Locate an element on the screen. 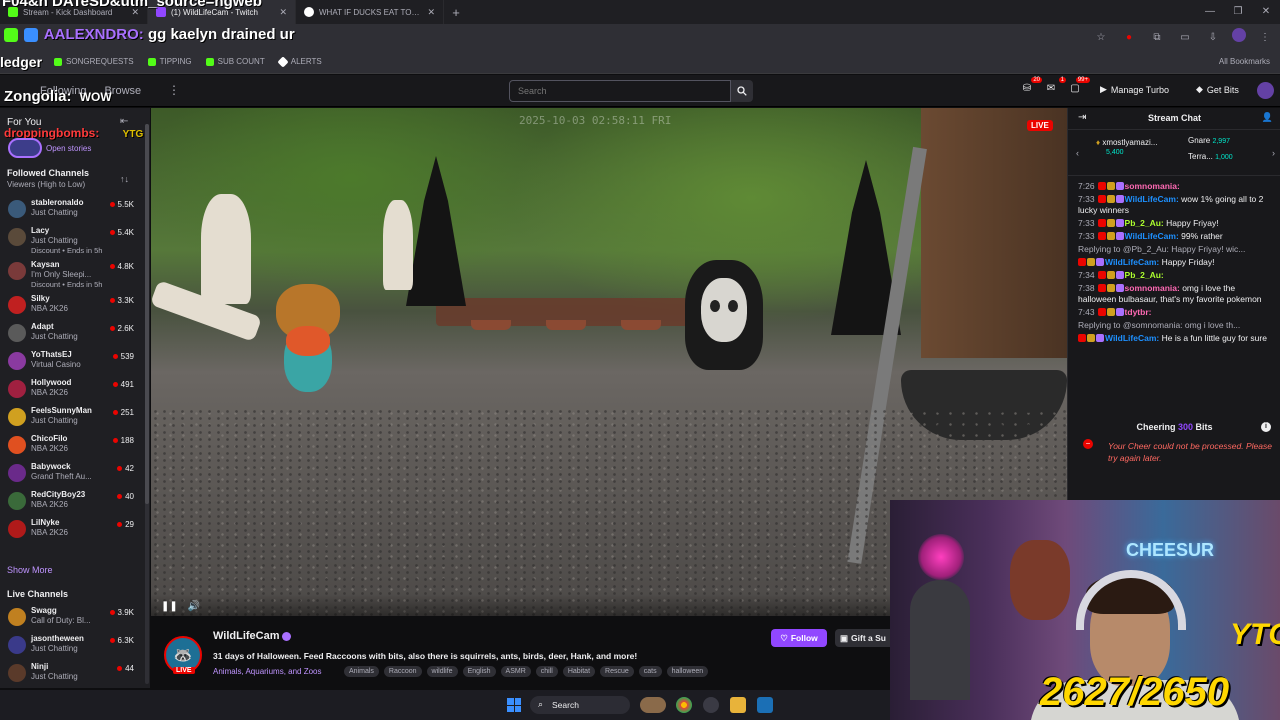 The width and height of the screenshot is (1280, 720). stream-tag: Rescue is located at coordinates (617, 671).